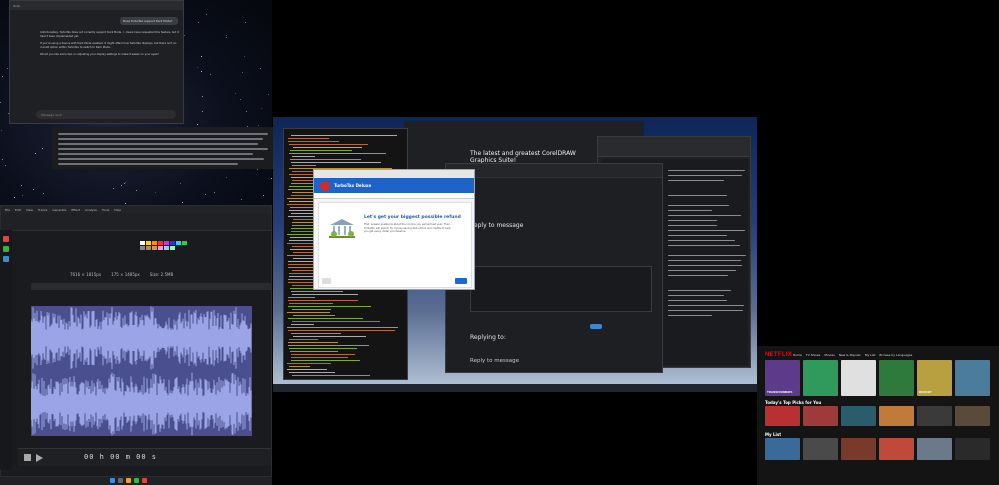  I want to click on tool-icon, so click(6, 259).